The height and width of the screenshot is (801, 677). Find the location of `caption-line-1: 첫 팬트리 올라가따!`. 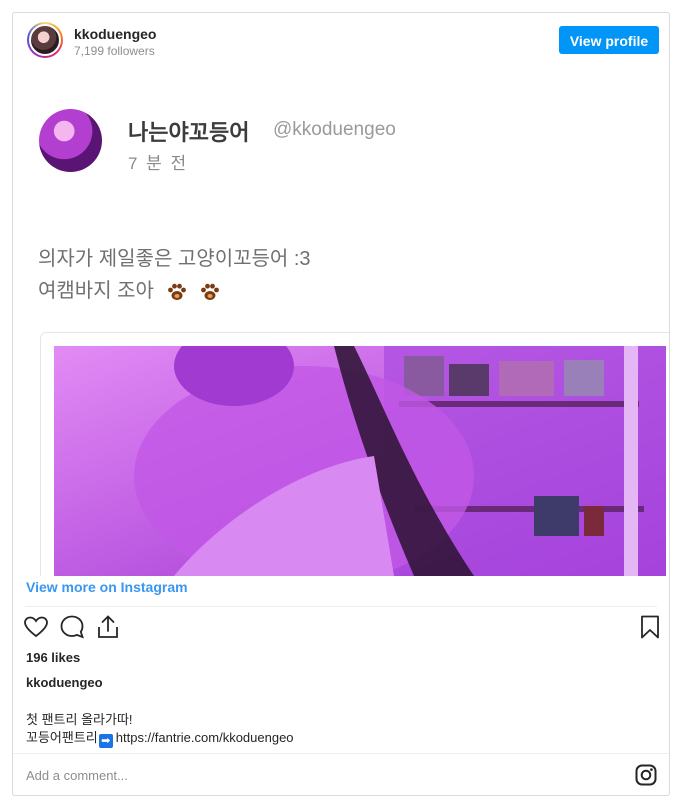

caption-line-1: 첫 팬트리 올라가따! is located at coordinates (79, 719).